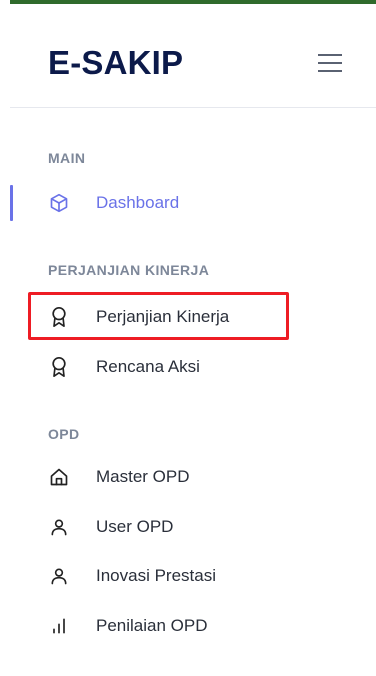  I want to click on sidebar-item-inovasi-prestasi: Inovasi Prestasi, so click(132, 576).